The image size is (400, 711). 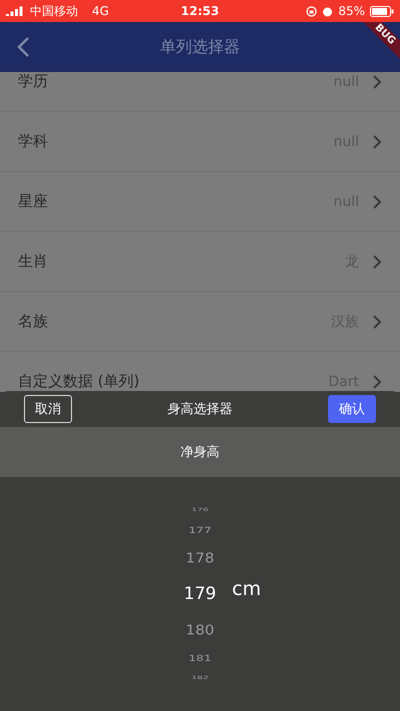 What do you see at coordinates (200, 629) in the screenshot?
I see `picker-option: 180` at bounding box center [200, 629].